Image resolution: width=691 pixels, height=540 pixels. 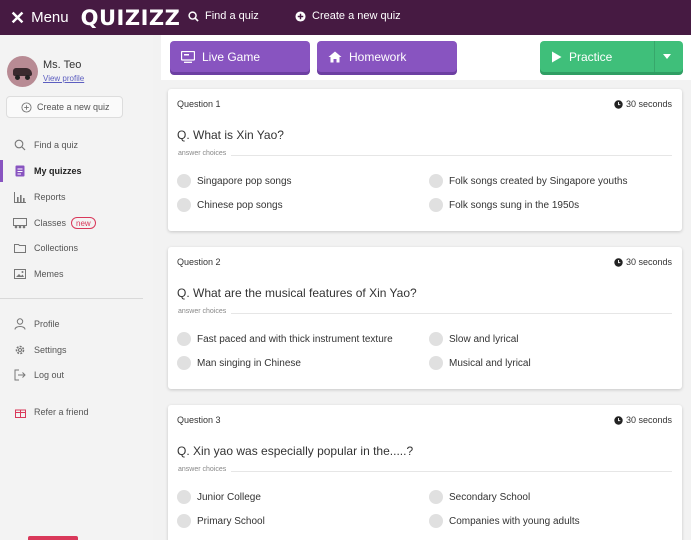 What do you see at coordinates (538, 181) in the screenshot?
I see `answer-option-label: Folk songs created by Singapore youths` at bounding box center [538, 181].